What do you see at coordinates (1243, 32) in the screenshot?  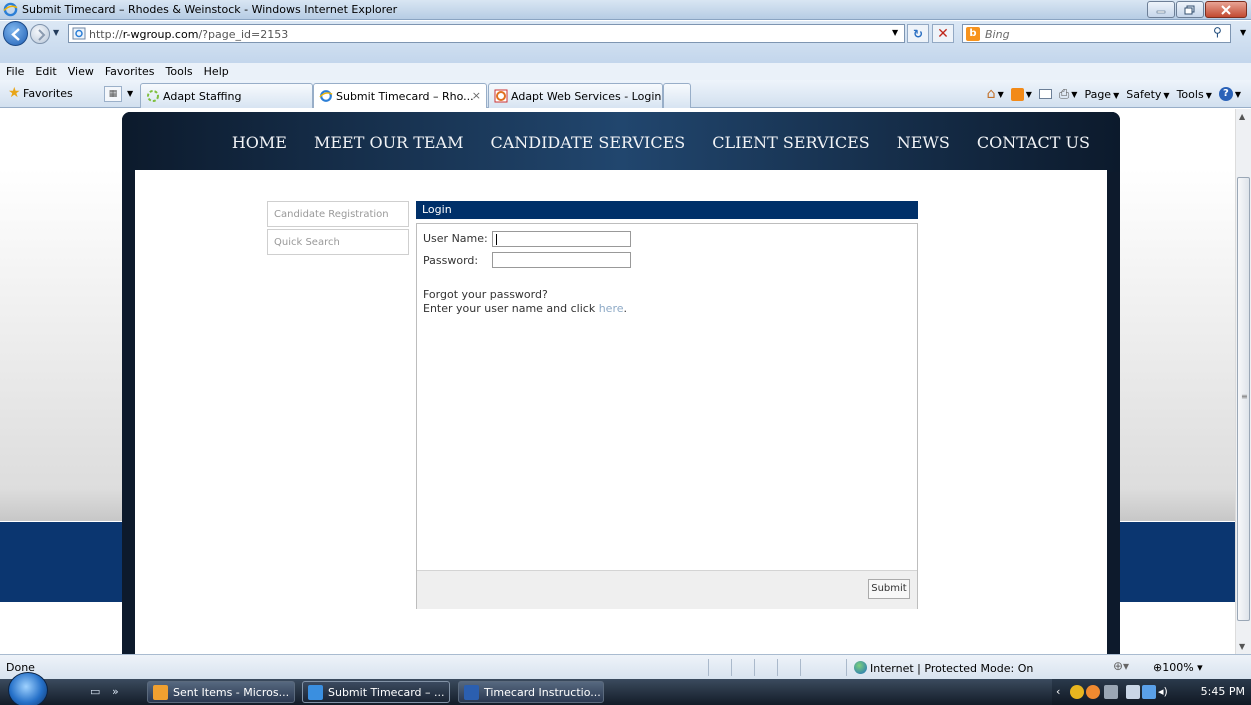 I see `search-options-dropdown-icon: ▼` at bounding box center [1243, 32].